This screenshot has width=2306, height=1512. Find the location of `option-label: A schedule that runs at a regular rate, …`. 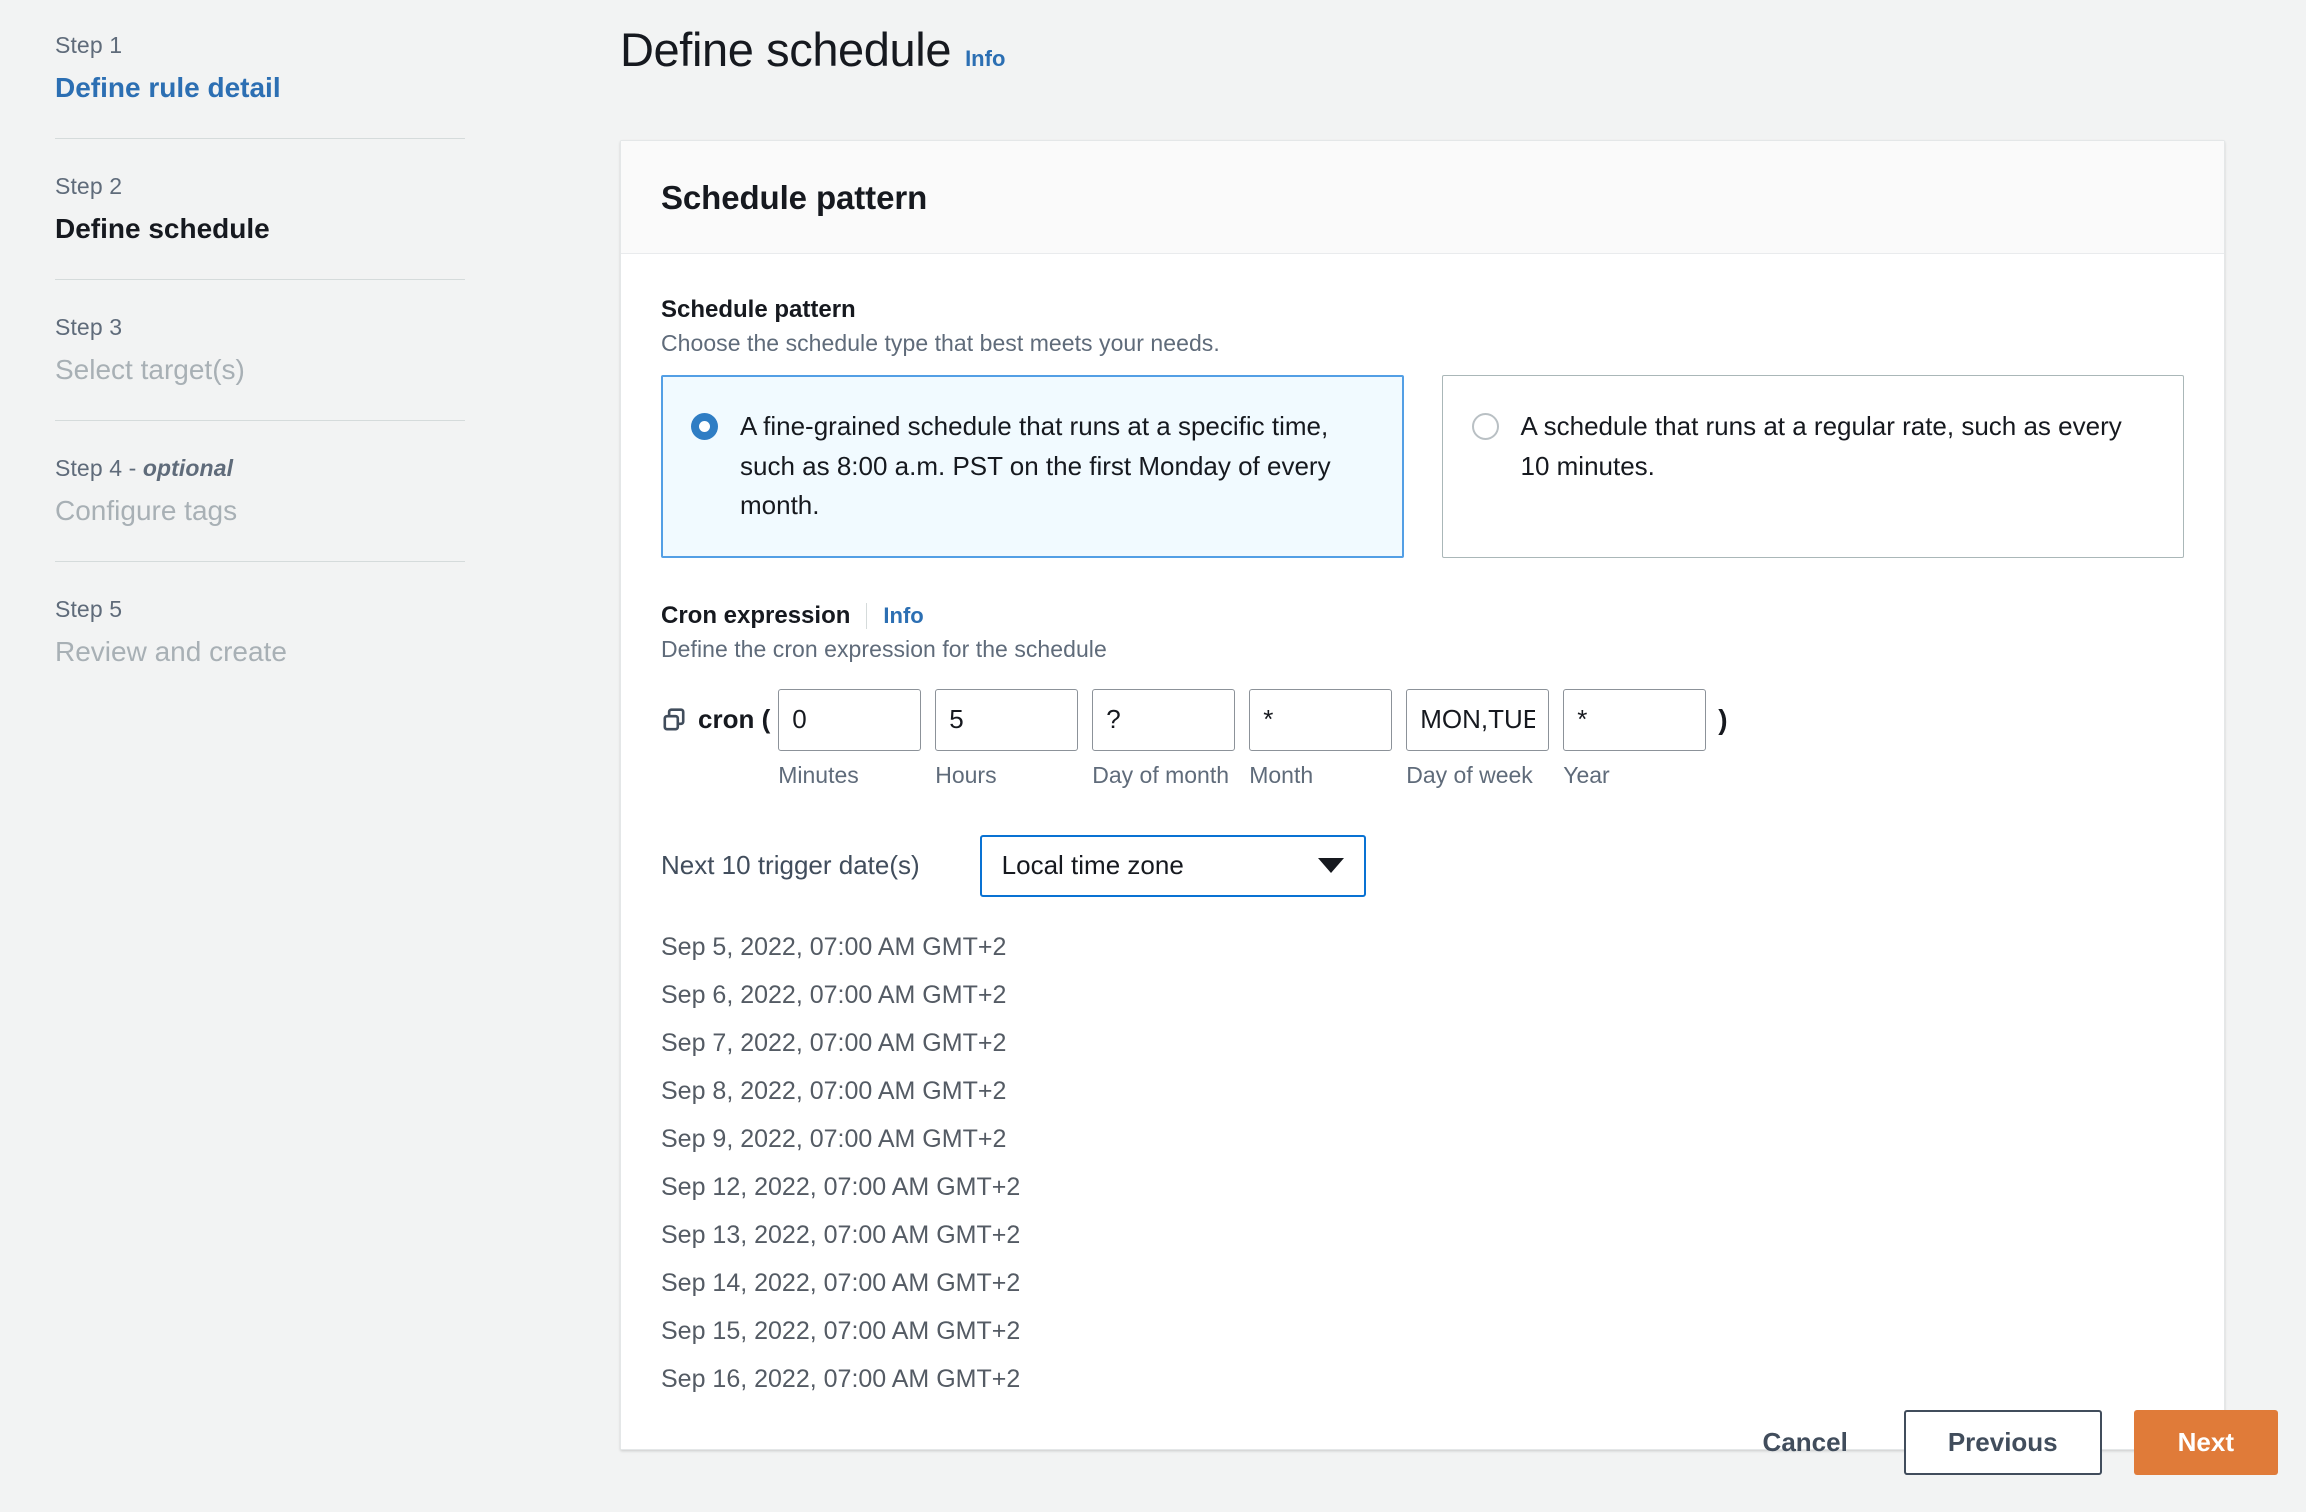

option-label: A schedule that runs at a regular rate, … is located at coordinates (1821, 446).